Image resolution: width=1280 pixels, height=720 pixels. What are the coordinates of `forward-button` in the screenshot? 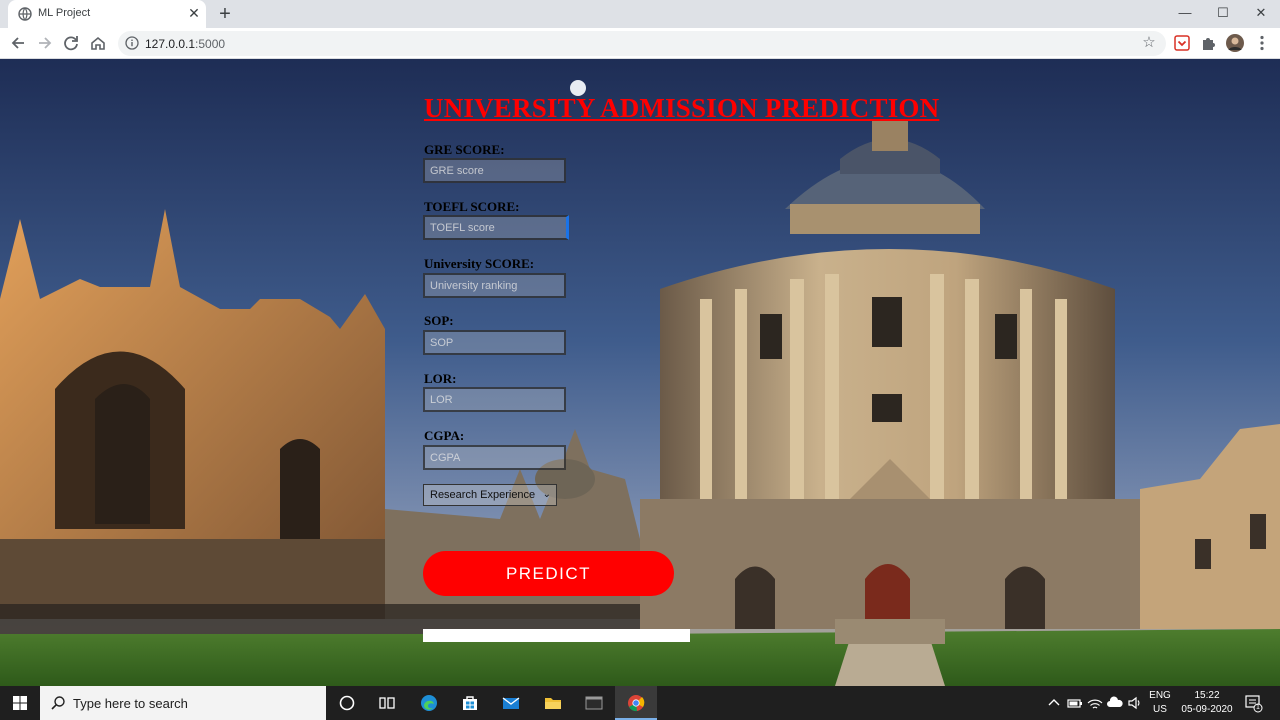 It's located at (45, 43).